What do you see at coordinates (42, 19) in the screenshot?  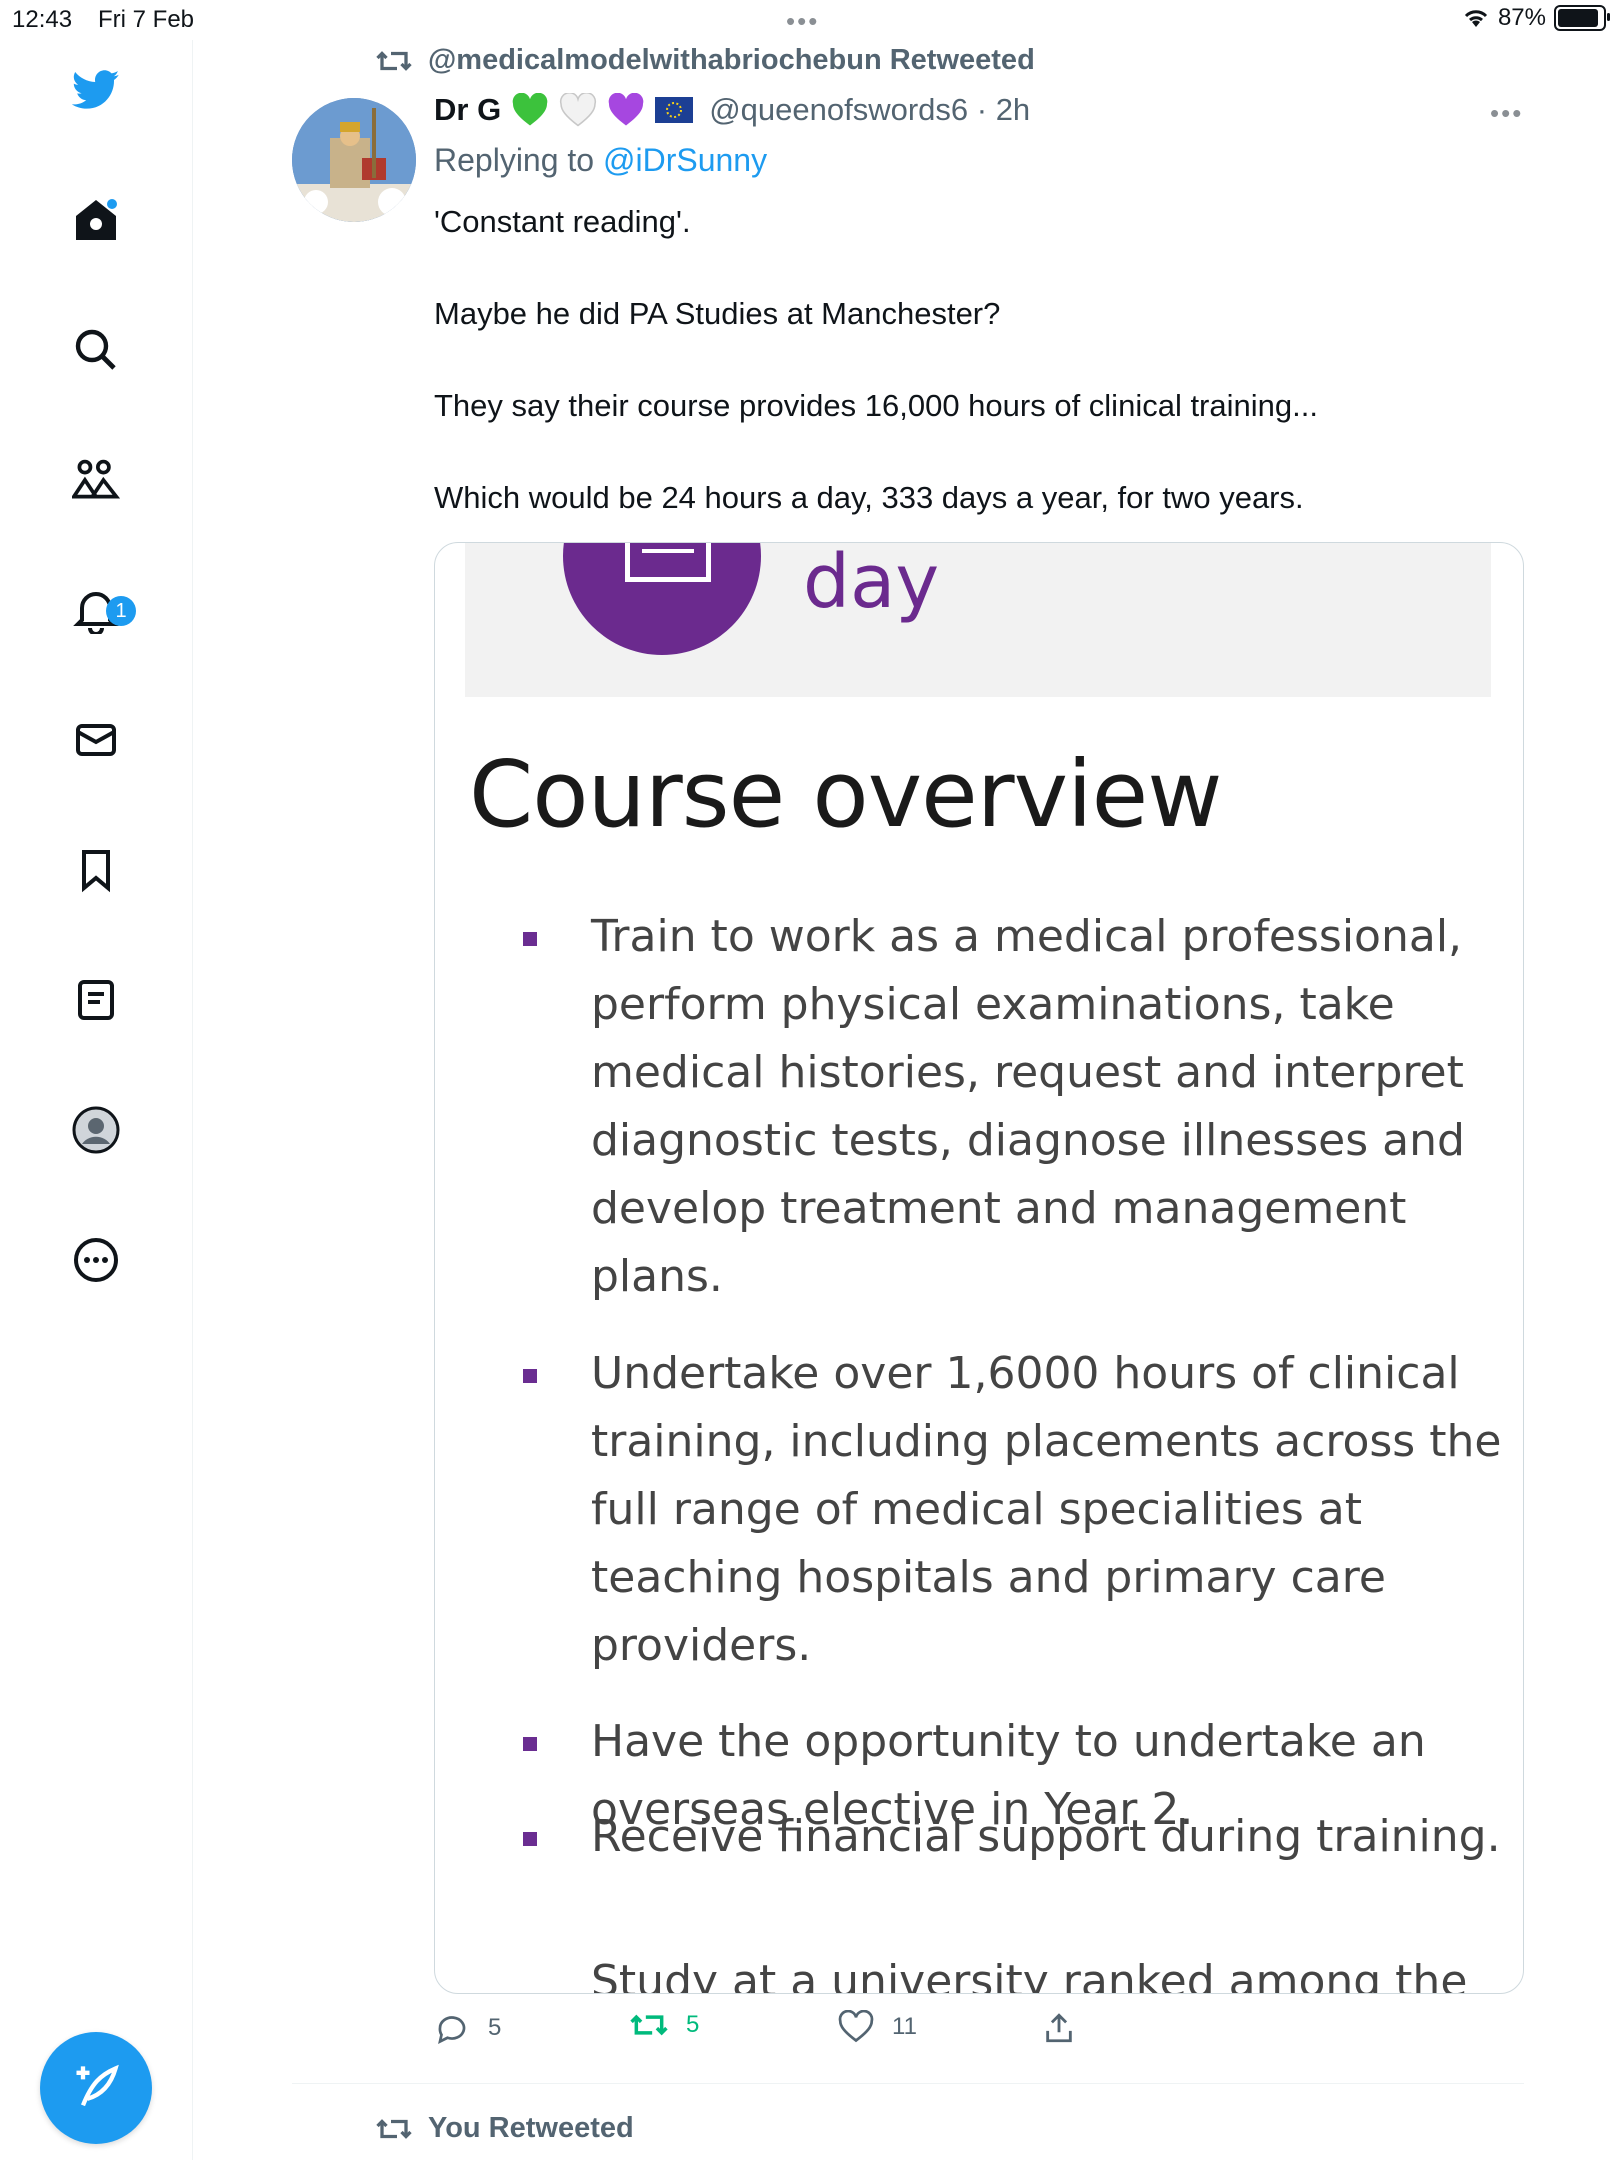 I see `status-time: 12:43` at bounding box center [42, 19].